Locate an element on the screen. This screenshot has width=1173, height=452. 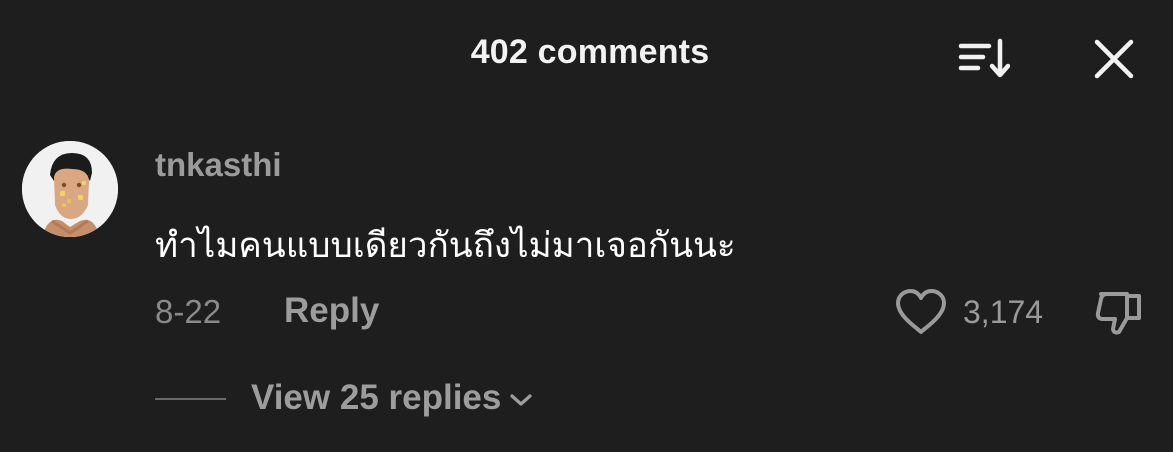
avatar-image is located at coordinates (70, 189).